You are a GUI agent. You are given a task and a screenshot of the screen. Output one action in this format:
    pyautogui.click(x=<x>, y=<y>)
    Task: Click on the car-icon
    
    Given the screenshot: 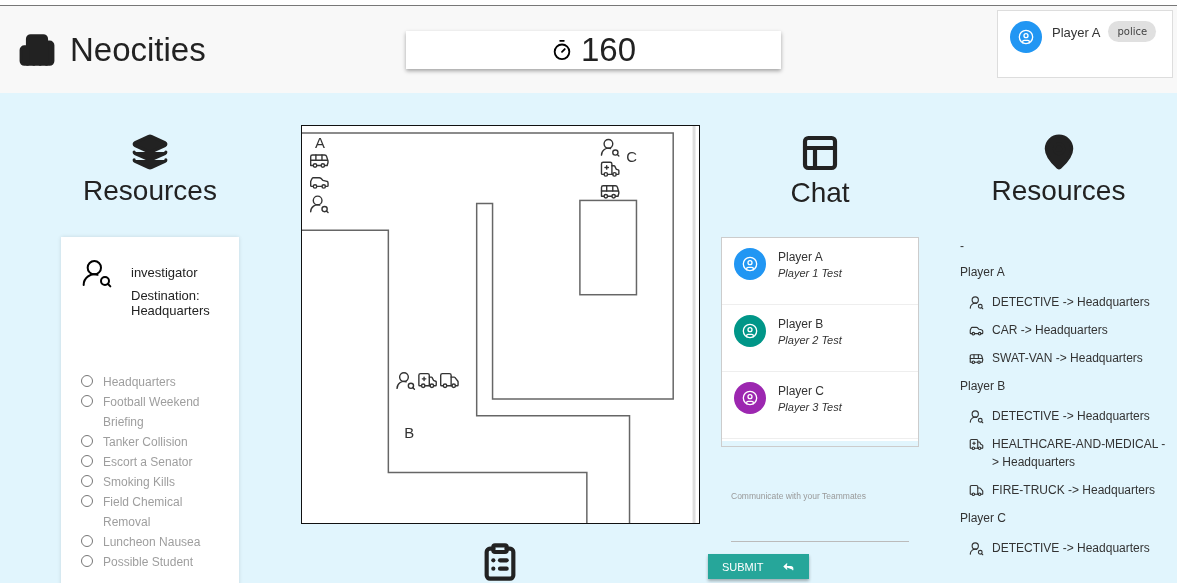 What is the action you would take?
    pyautogui.click(x=319, y=183)
    